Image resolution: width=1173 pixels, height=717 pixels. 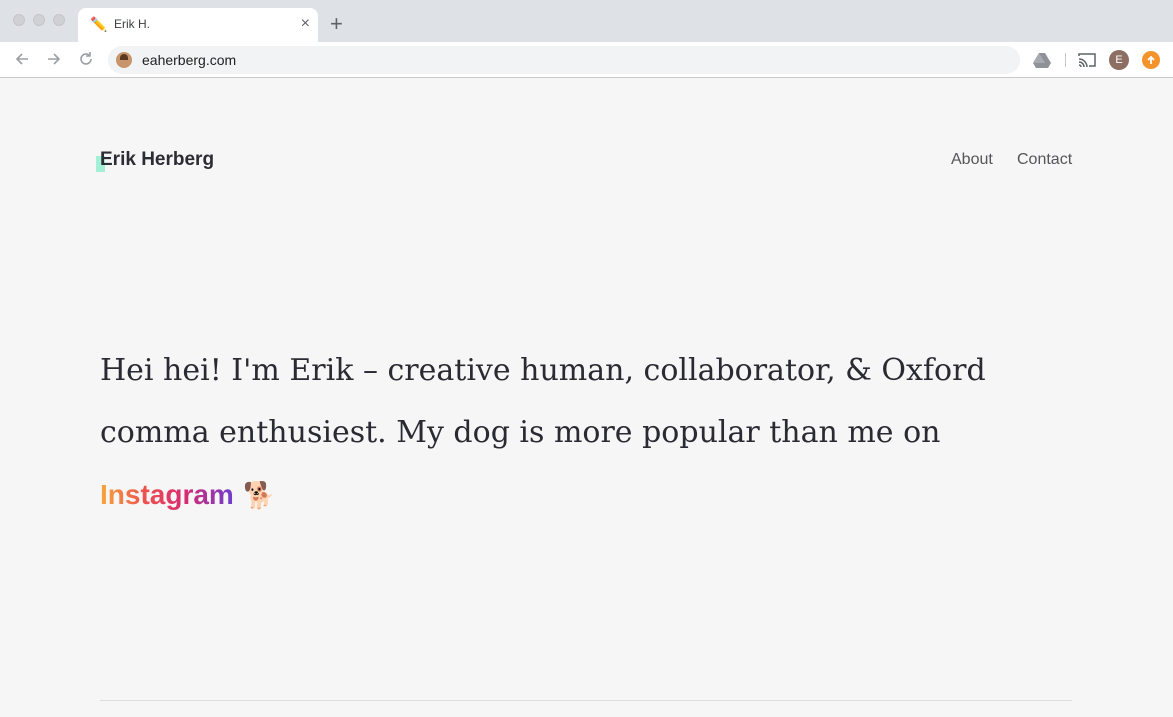 What do you see at coordinates (586, 21) in the screenshot?
I see `tab-strip: ✏️ Erik H. × +` at bounding box center [586, 21].